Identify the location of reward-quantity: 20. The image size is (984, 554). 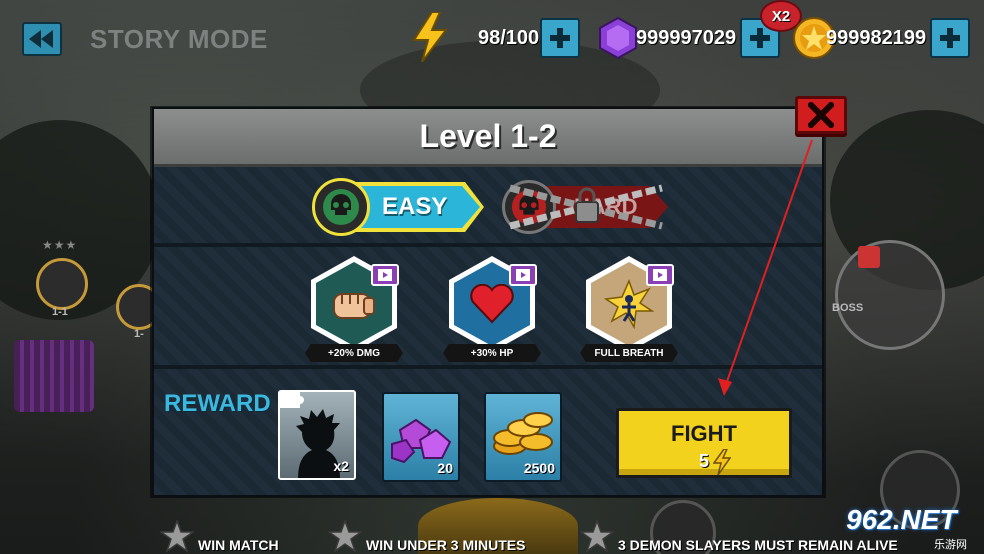
(445, 468).